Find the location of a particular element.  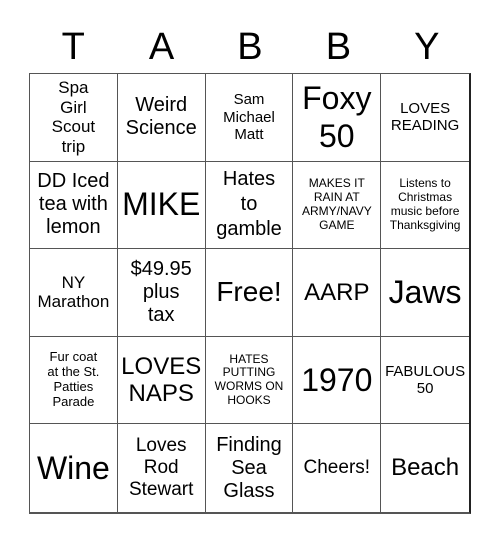

bingo-cell: Free! is located at coordinates (249, 293).